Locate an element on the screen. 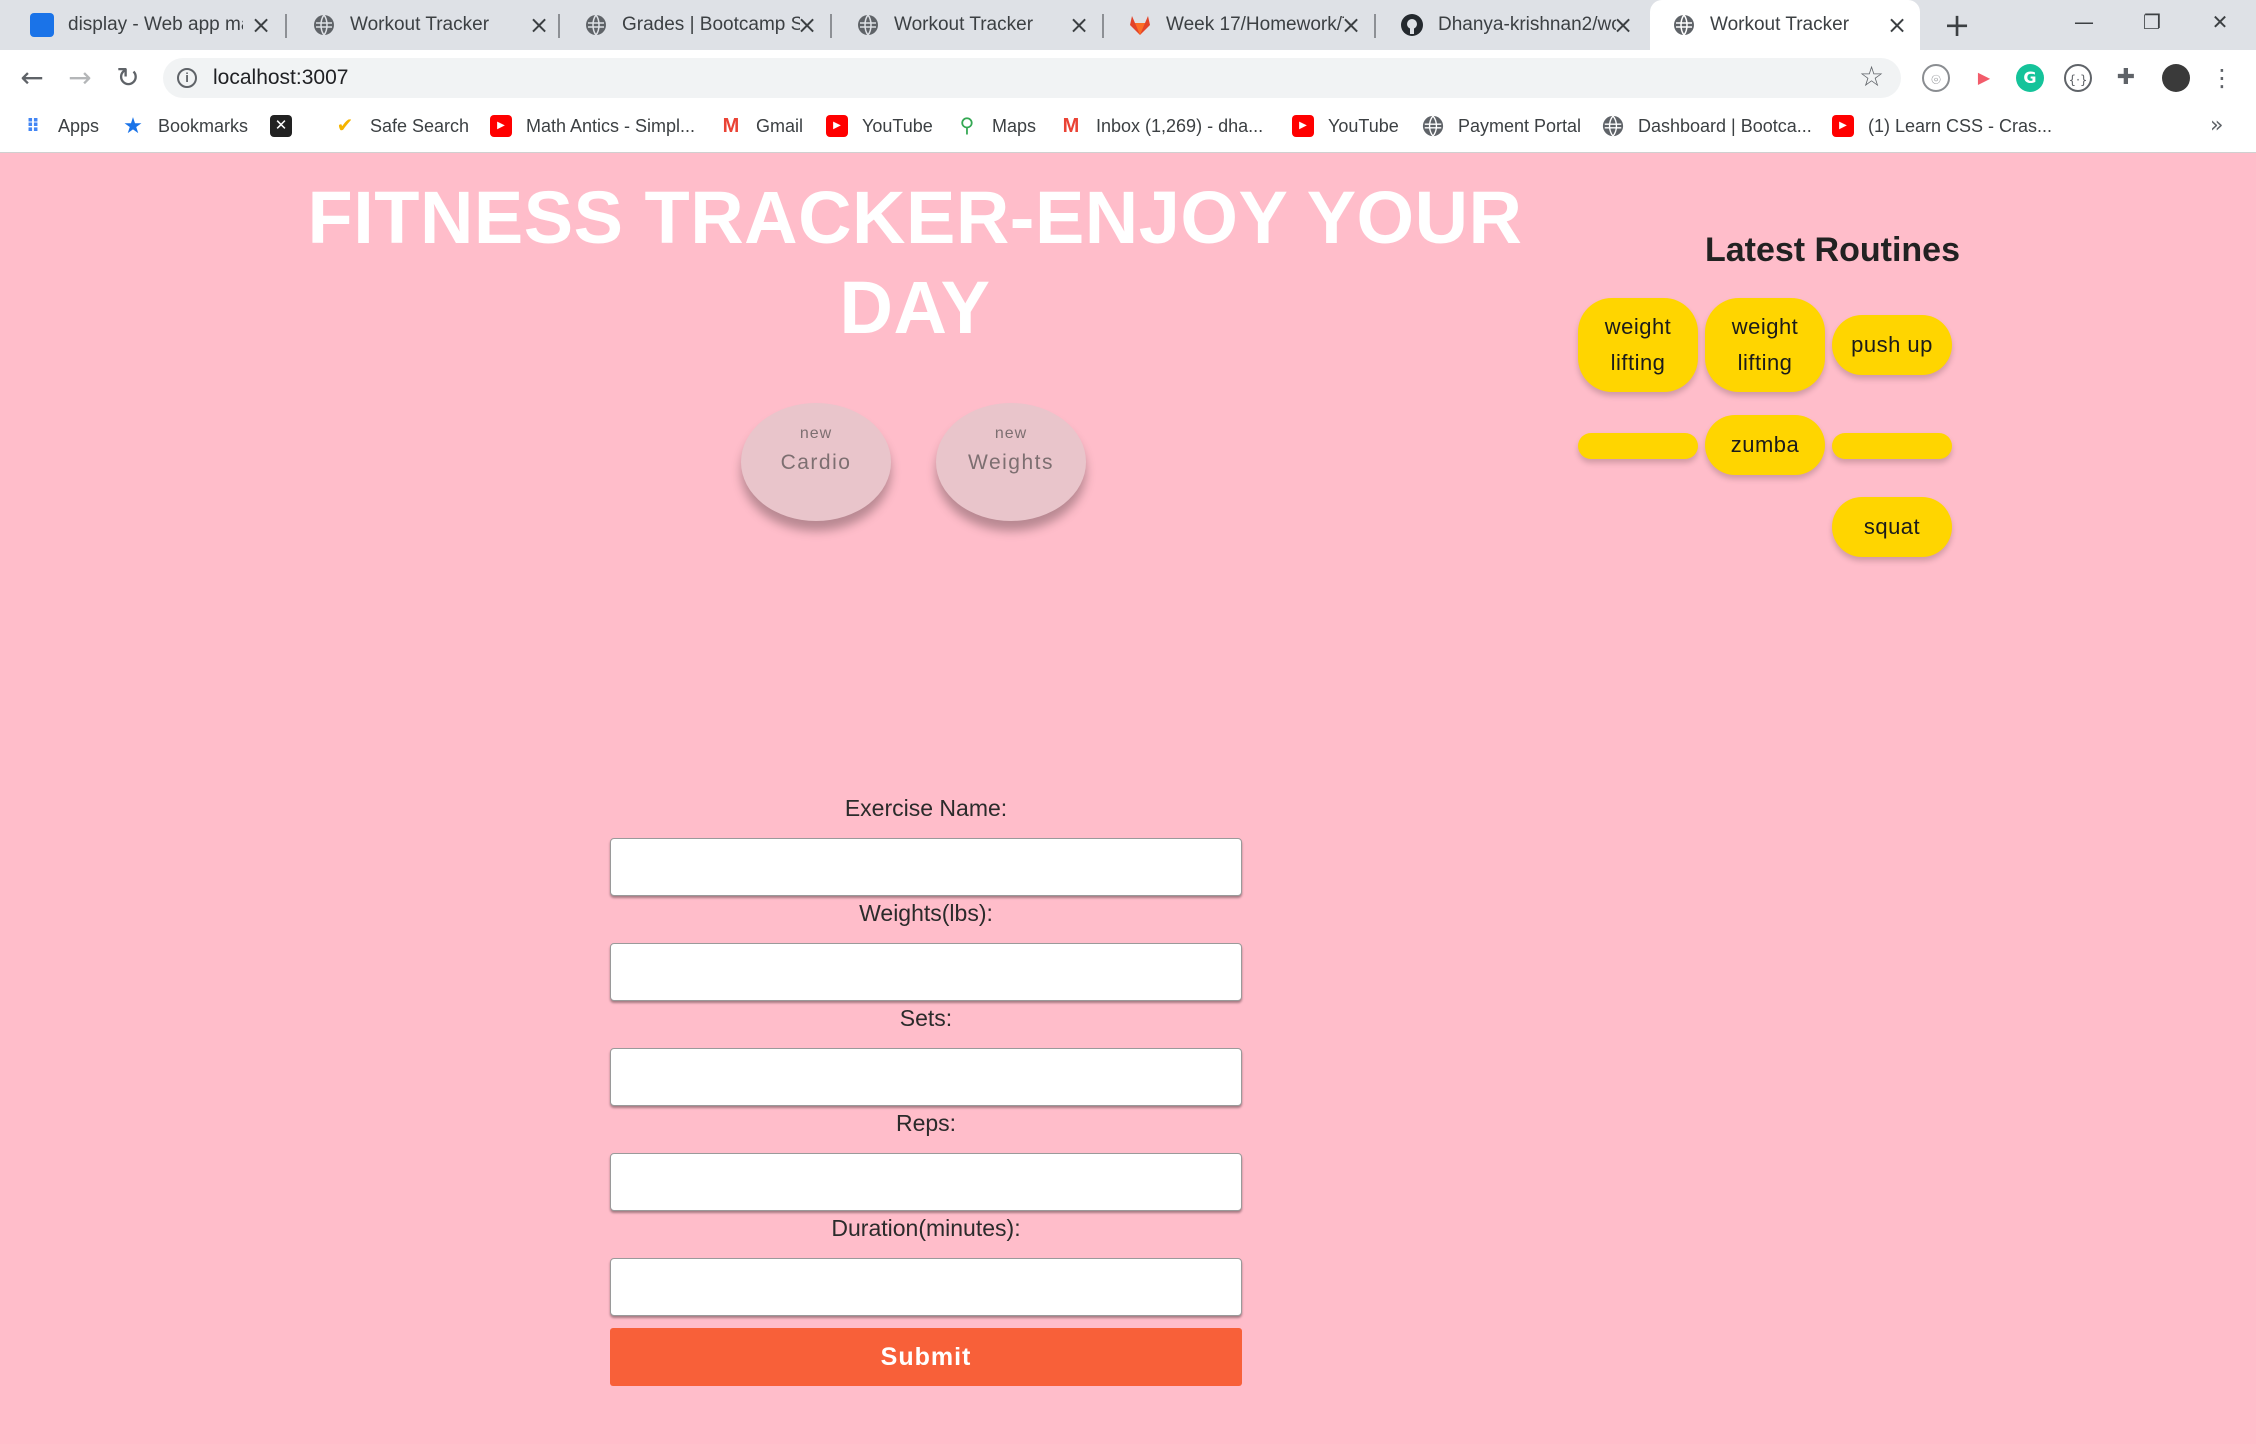 This screenshot has width=2256, height=1444. bookmark-apps: ⠿ Apps is located at coordinates (60, 126).